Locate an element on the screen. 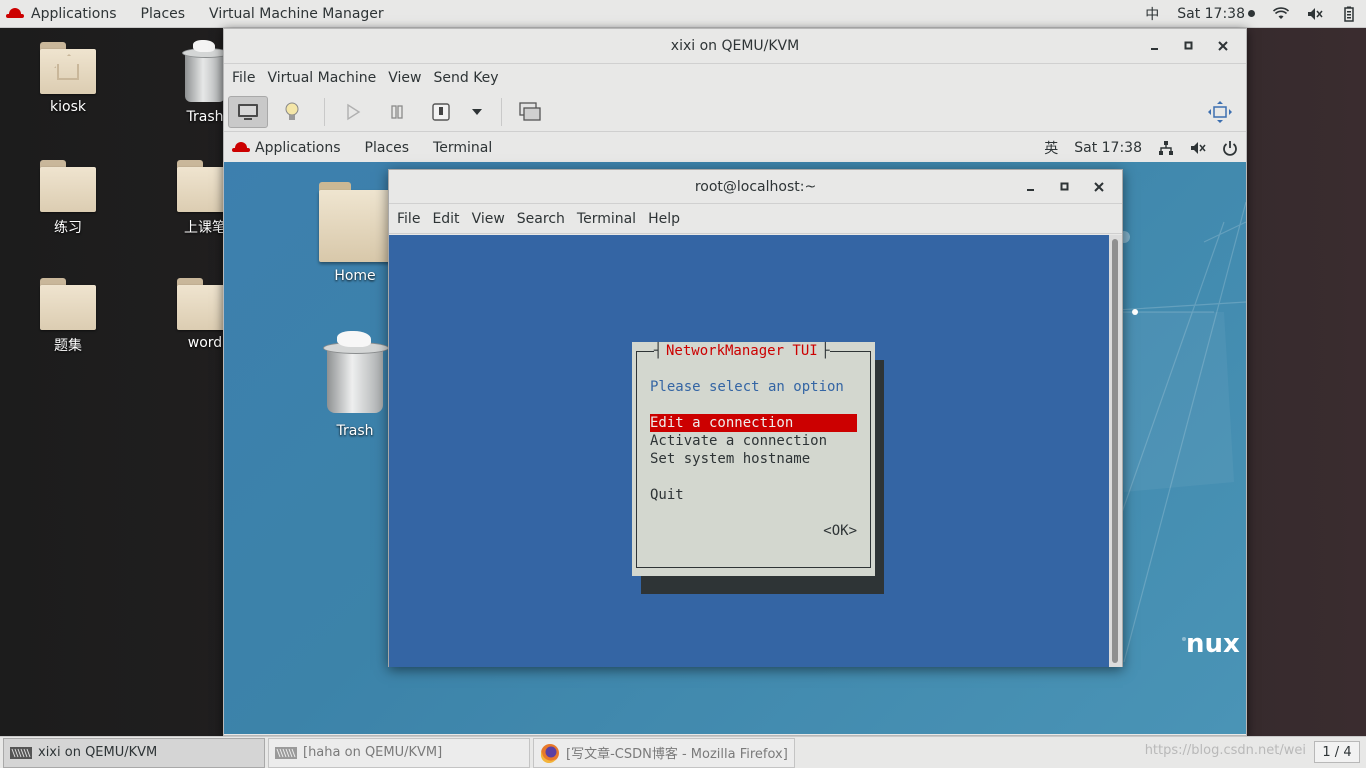 Image resolution: width=1366 pixels, height=768 pixels. host-applications-label: Applications is located at coordinates (74, 13).